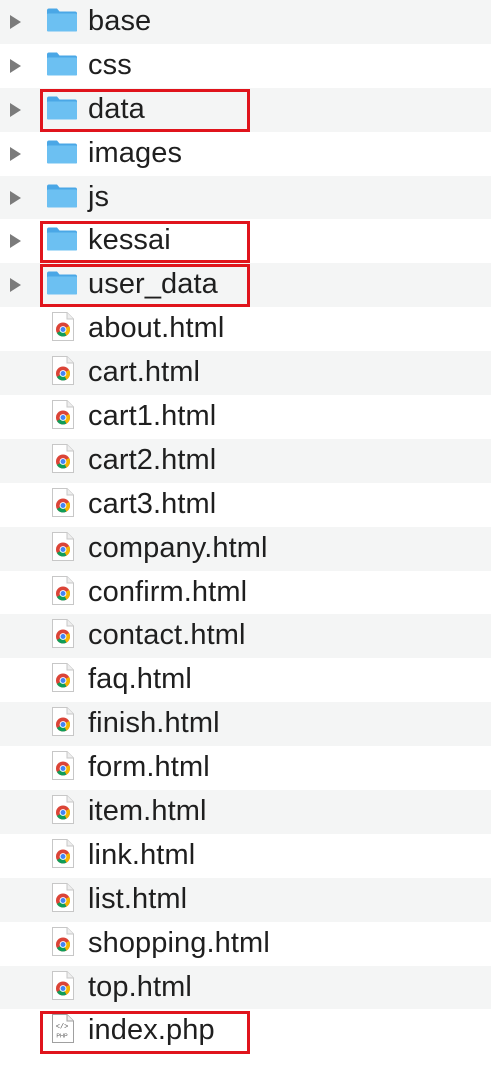  What do you see at coordinates (152, 415) in the screenshot?
I see `file-name: cart1.html` at bounding box center [152, 415].